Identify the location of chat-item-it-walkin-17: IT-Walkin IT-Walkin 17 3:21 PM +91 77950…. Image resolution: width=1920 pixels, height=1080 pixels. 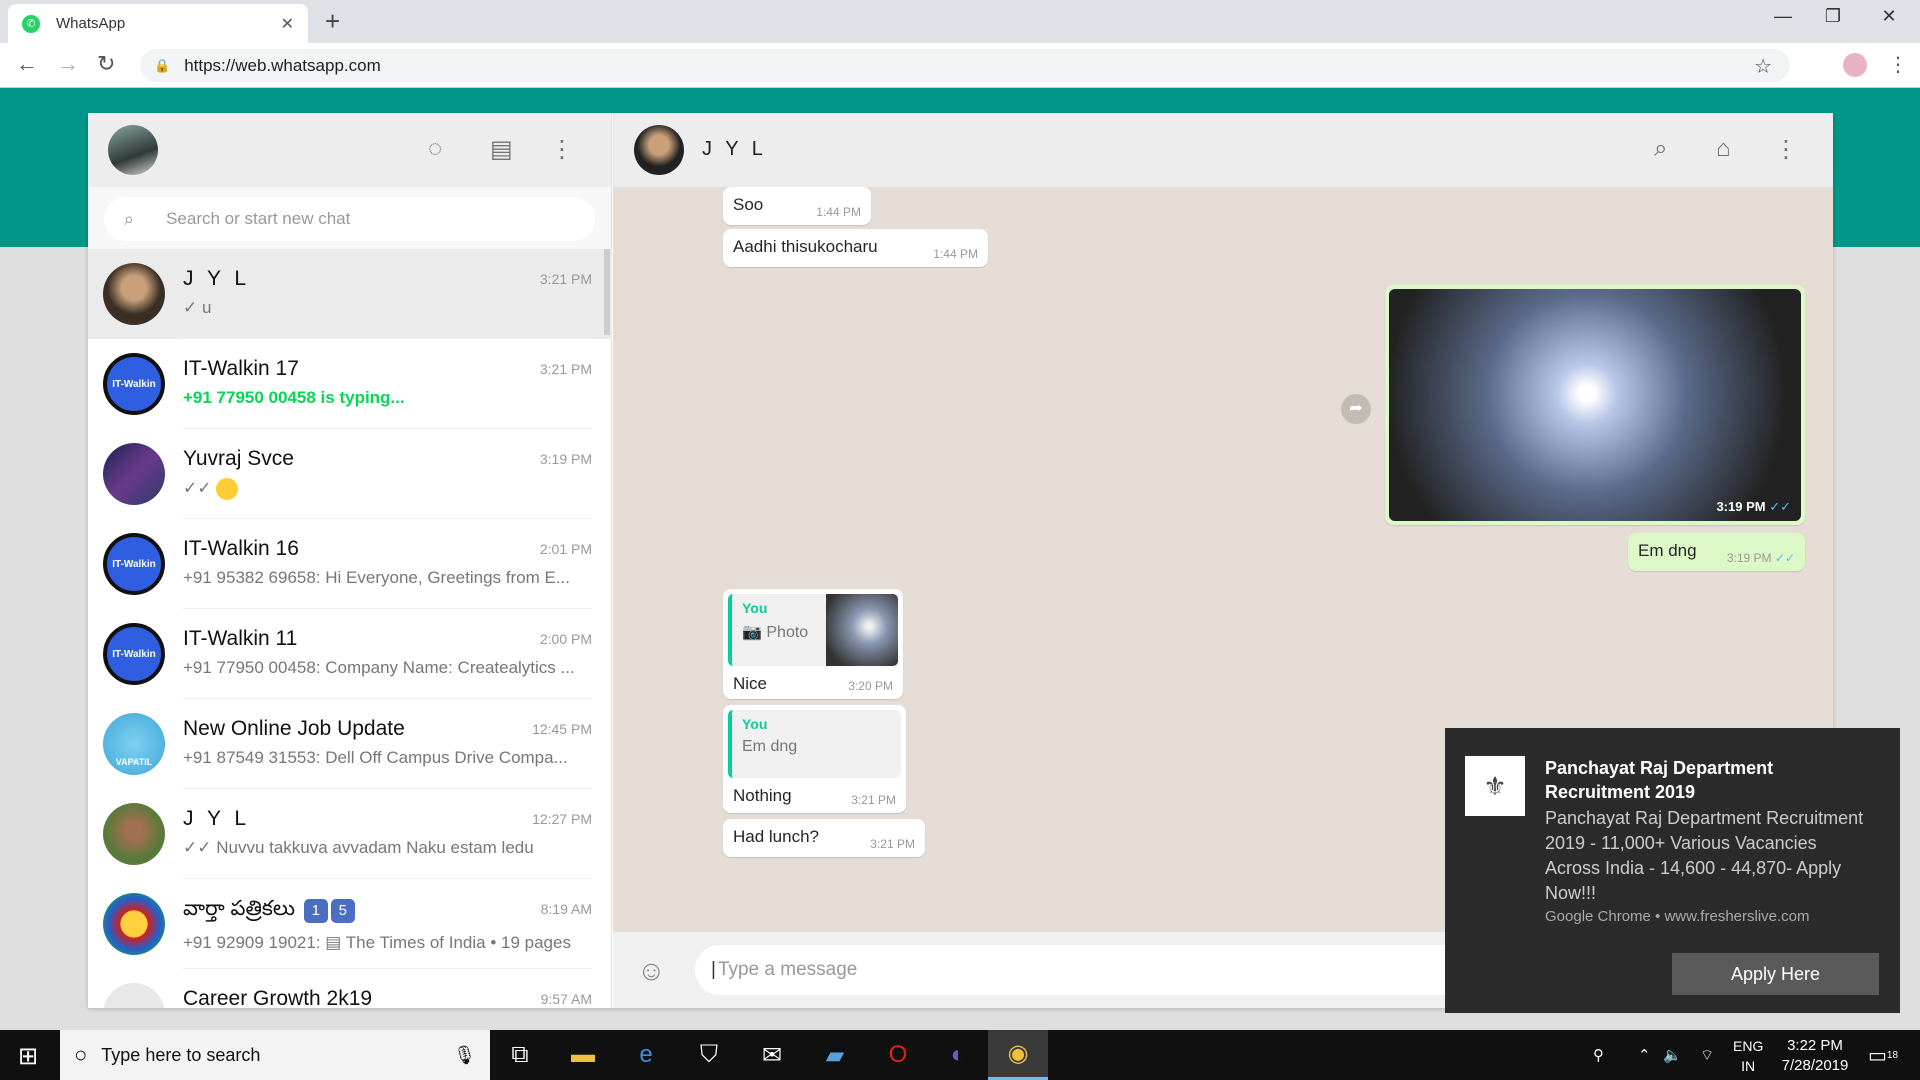
(350, 384).